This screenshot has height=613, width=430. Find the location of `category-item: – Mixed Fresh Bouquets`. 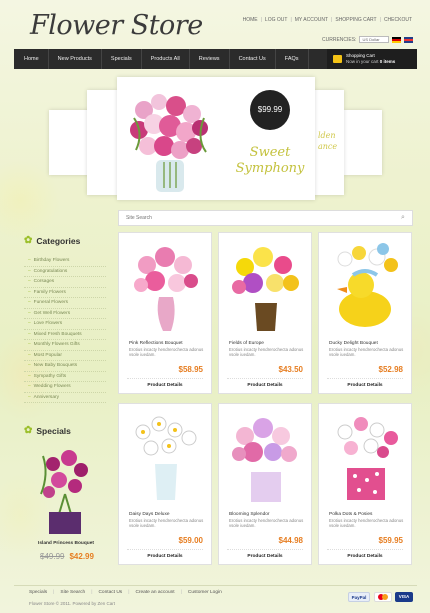

category-item: – Mixed Fresh Bouquets is located at coordinates (65, 335).